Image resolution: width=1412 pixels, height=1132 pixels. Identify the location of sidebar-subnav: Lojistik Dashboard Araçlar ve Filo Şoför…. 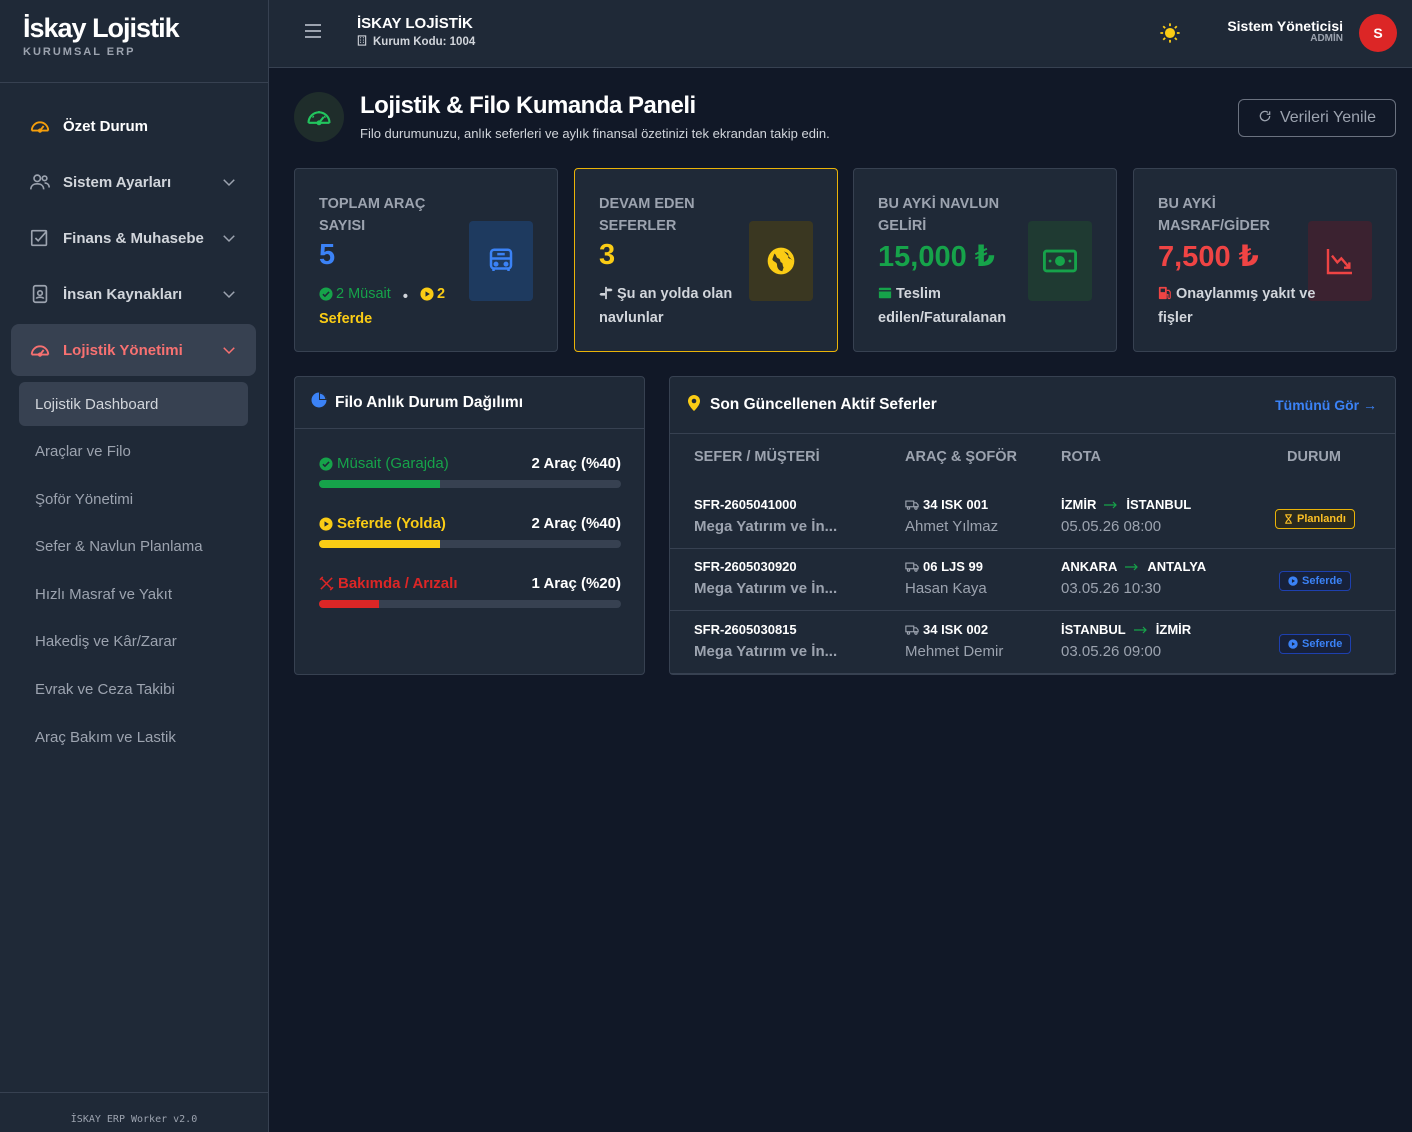
(133, 570).